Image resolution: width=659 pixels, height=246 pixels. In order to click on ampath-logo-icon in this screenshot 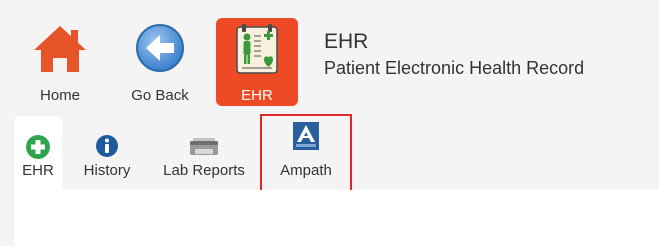, I will do `click(306, 136)`.